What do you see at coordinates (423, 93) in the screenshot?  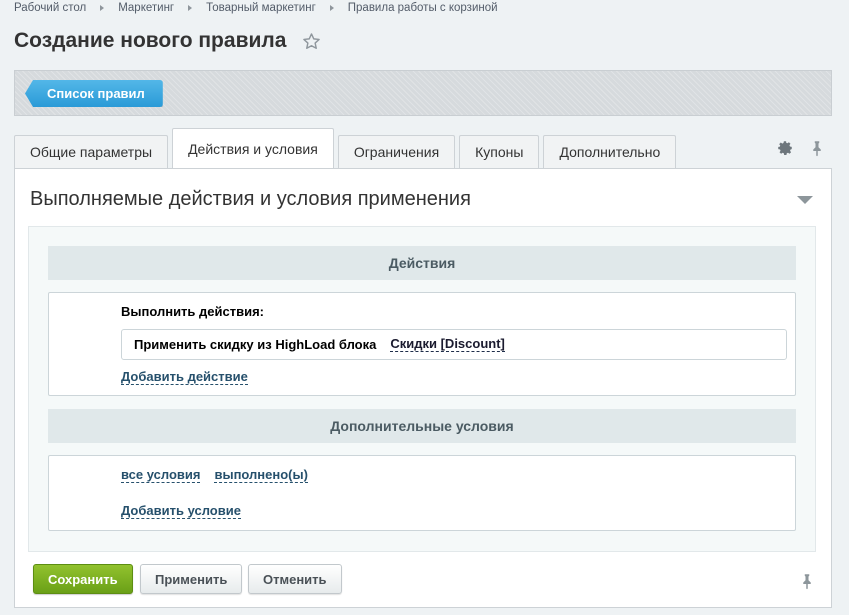 I see `toolbar: Список правил` at bounding box center [423, 93].